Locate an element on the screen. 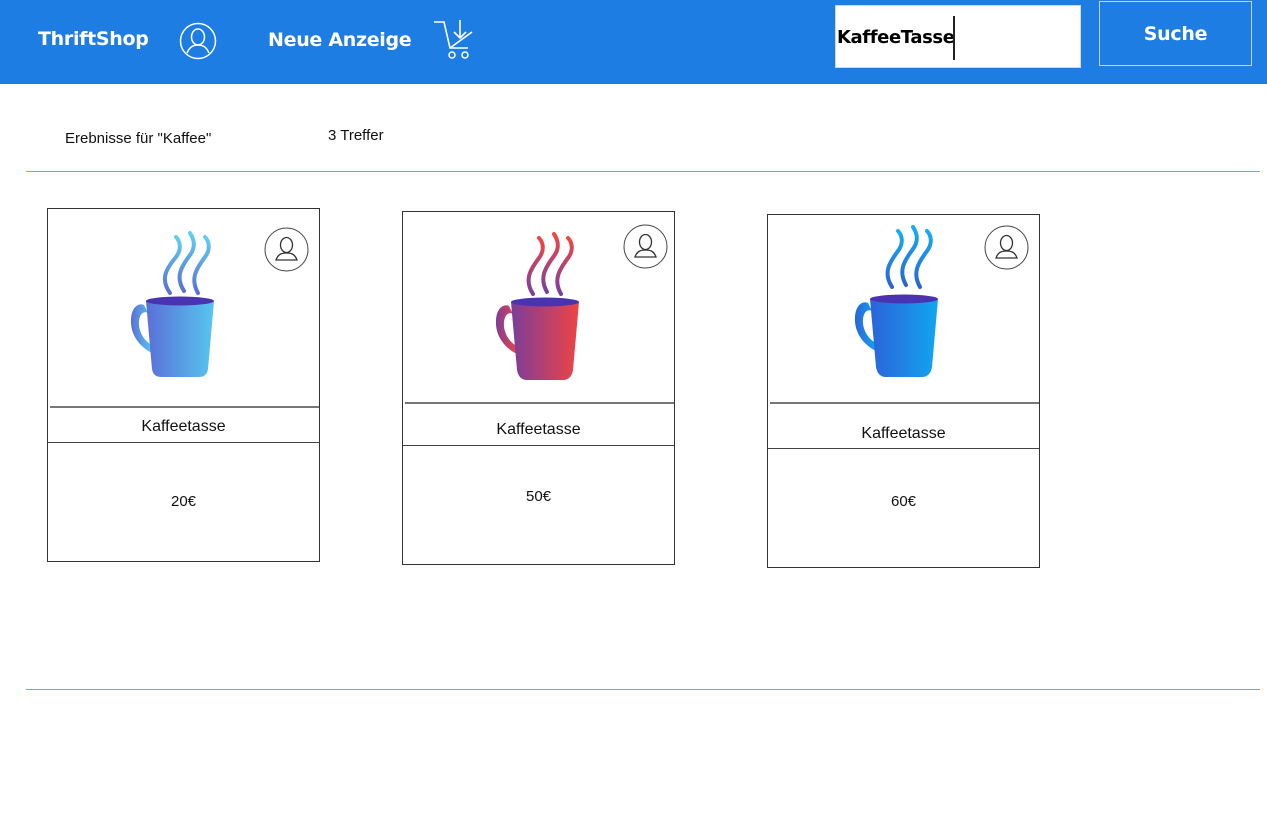 This screenshot has width=1267, height=830. divider-bottom is located at coordinates (643, 689).